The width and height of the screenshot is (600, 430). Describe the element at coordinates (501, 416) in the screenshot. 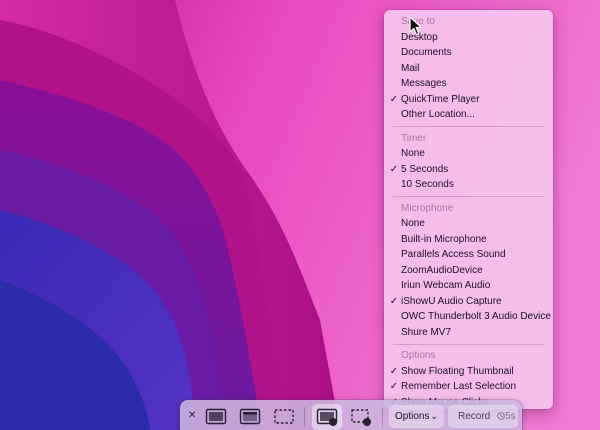

I see `timer-icon` at that location.